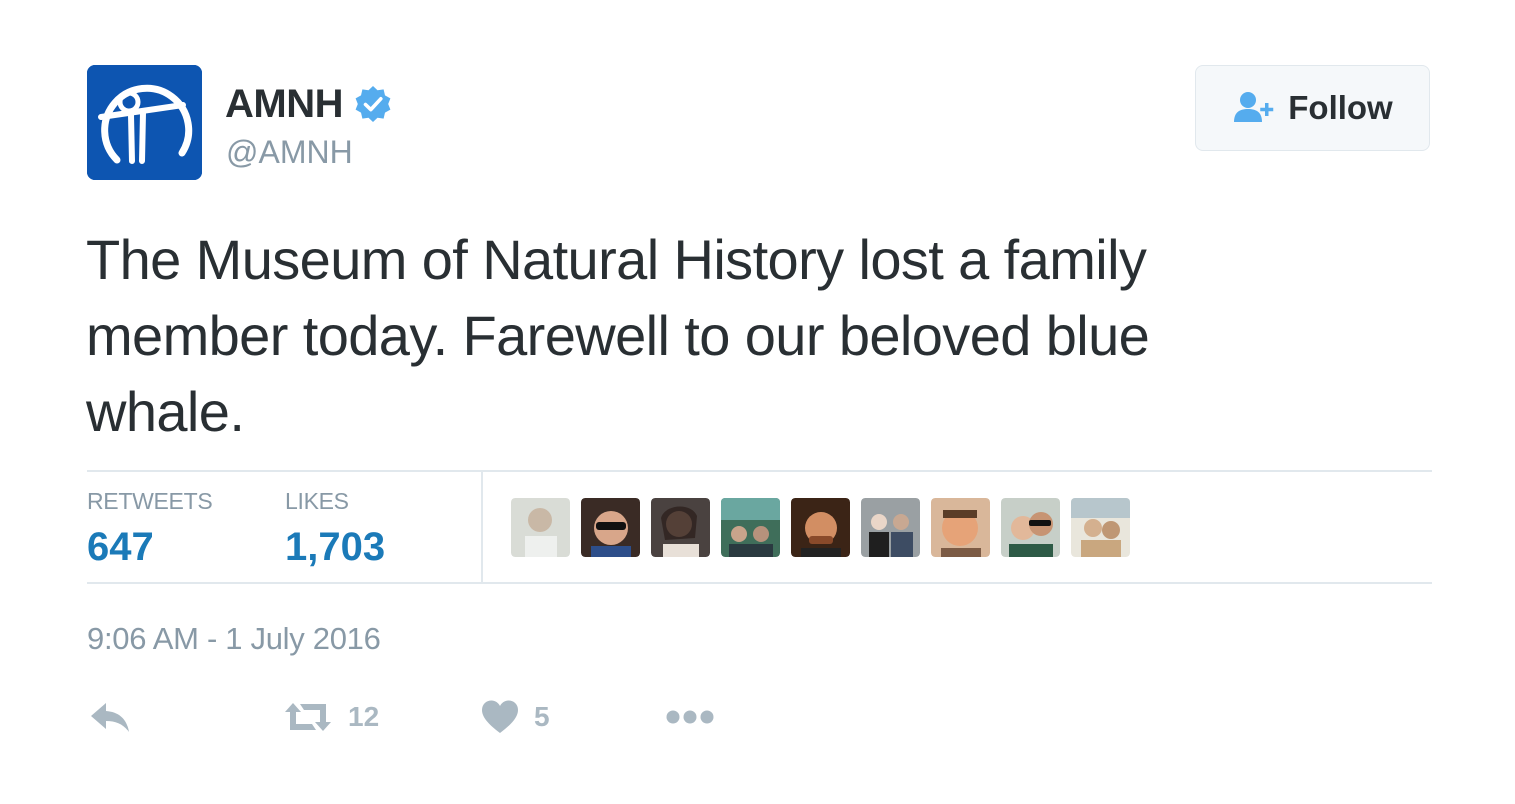 The height and width of the screenshot is (804, 1515). What do you see at coordinates (1340, 107) in the screenshot?
I see `follow-button-label: Follow` at bounding box center [1340, 107].